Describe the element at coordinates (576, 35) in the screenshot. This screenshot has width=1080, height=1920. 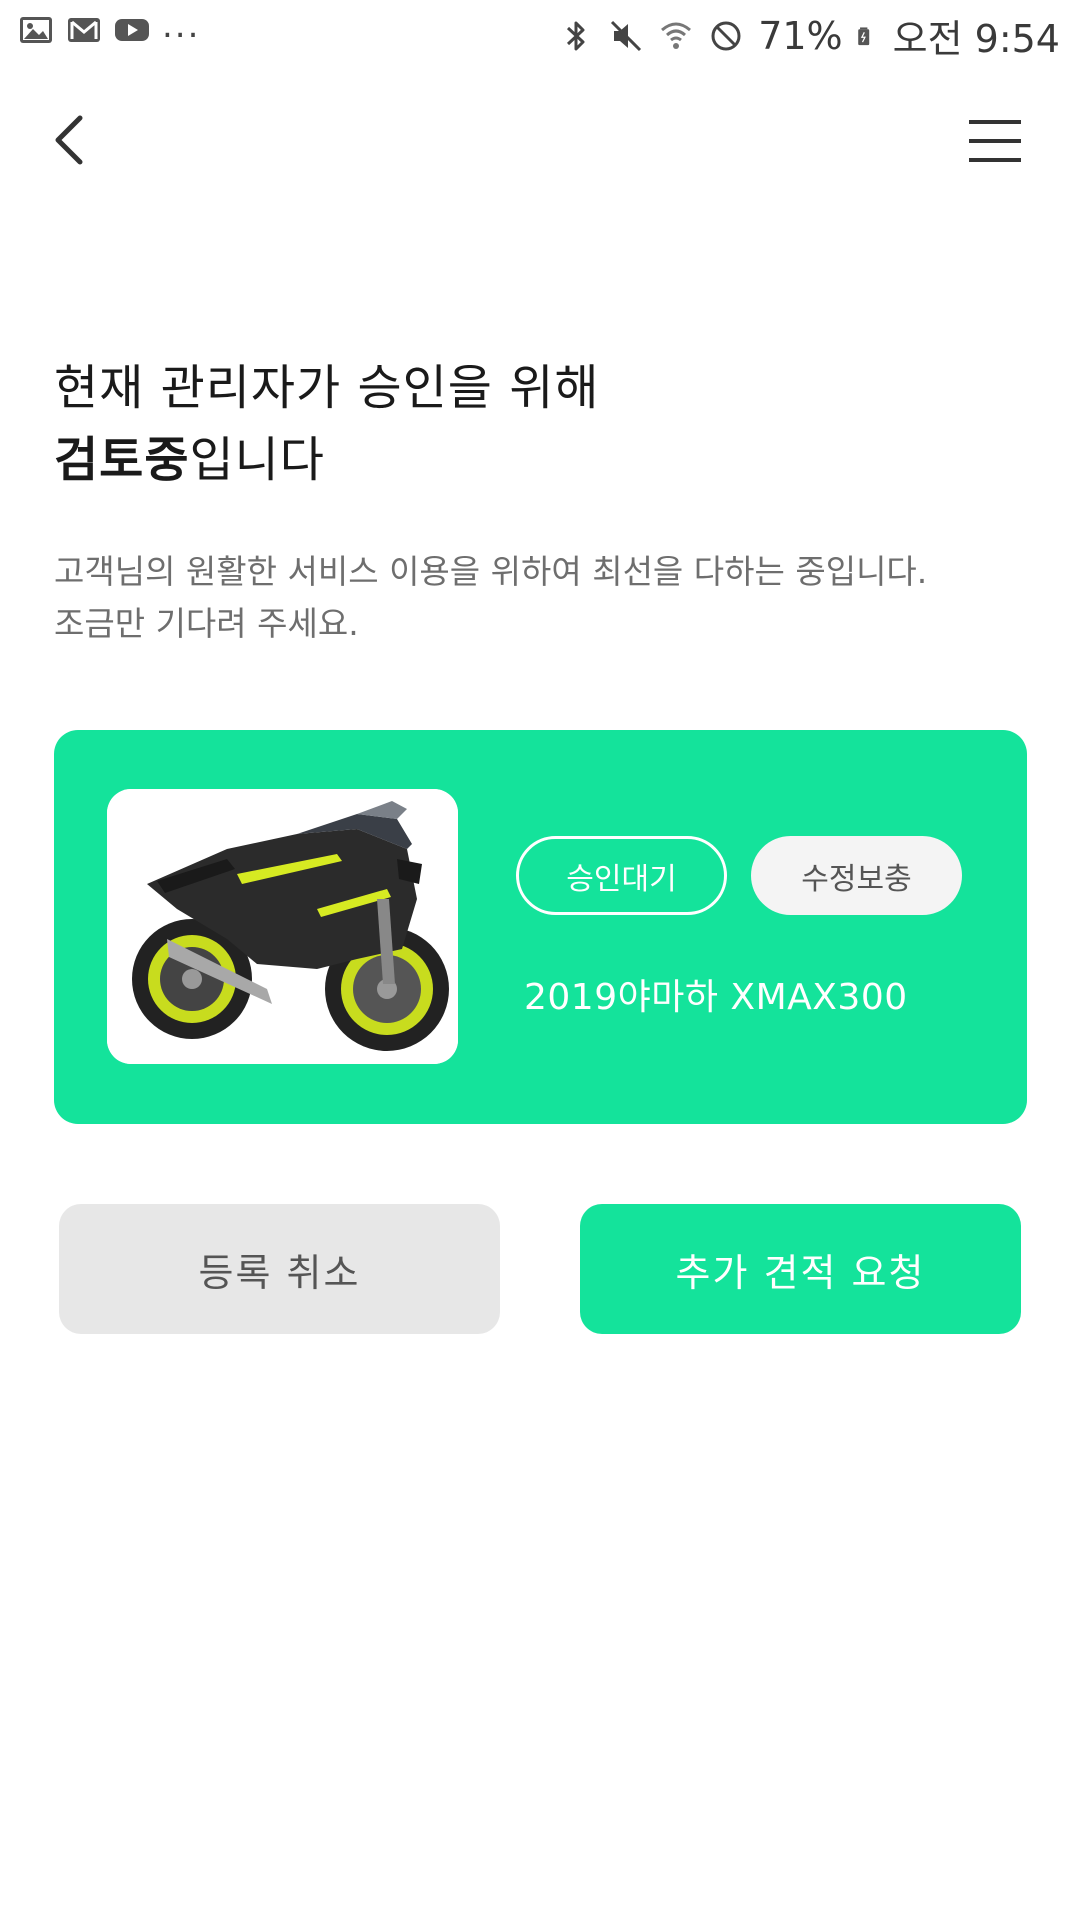
I see `bluetooth-icon` at that location.